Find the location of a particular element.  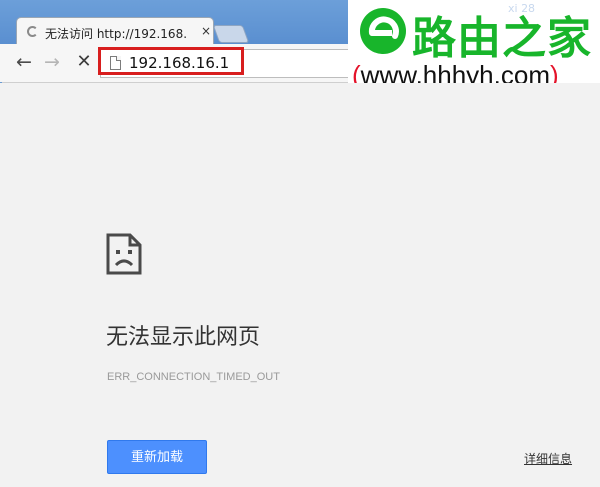

back-arrow-icon: ← is located at coordinates (24, 62).